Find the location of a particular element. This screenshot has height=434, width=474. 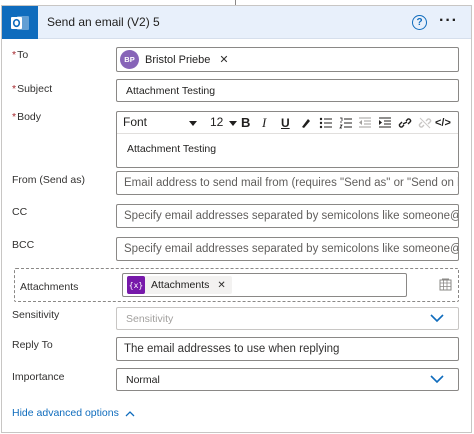

highlight-pen-icon is located at coordinates (306, 122).